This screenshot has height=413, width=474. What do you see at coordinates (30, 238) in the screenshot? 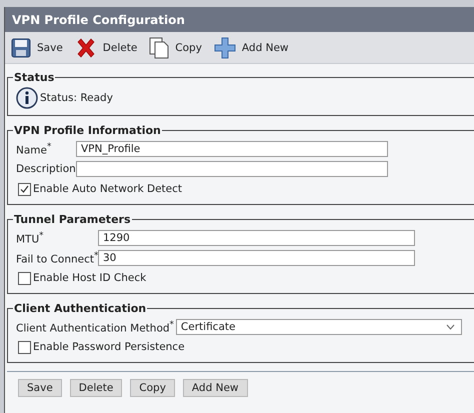
I see `field-label: MTU$^{*}$` at bounding box center [30, 238].